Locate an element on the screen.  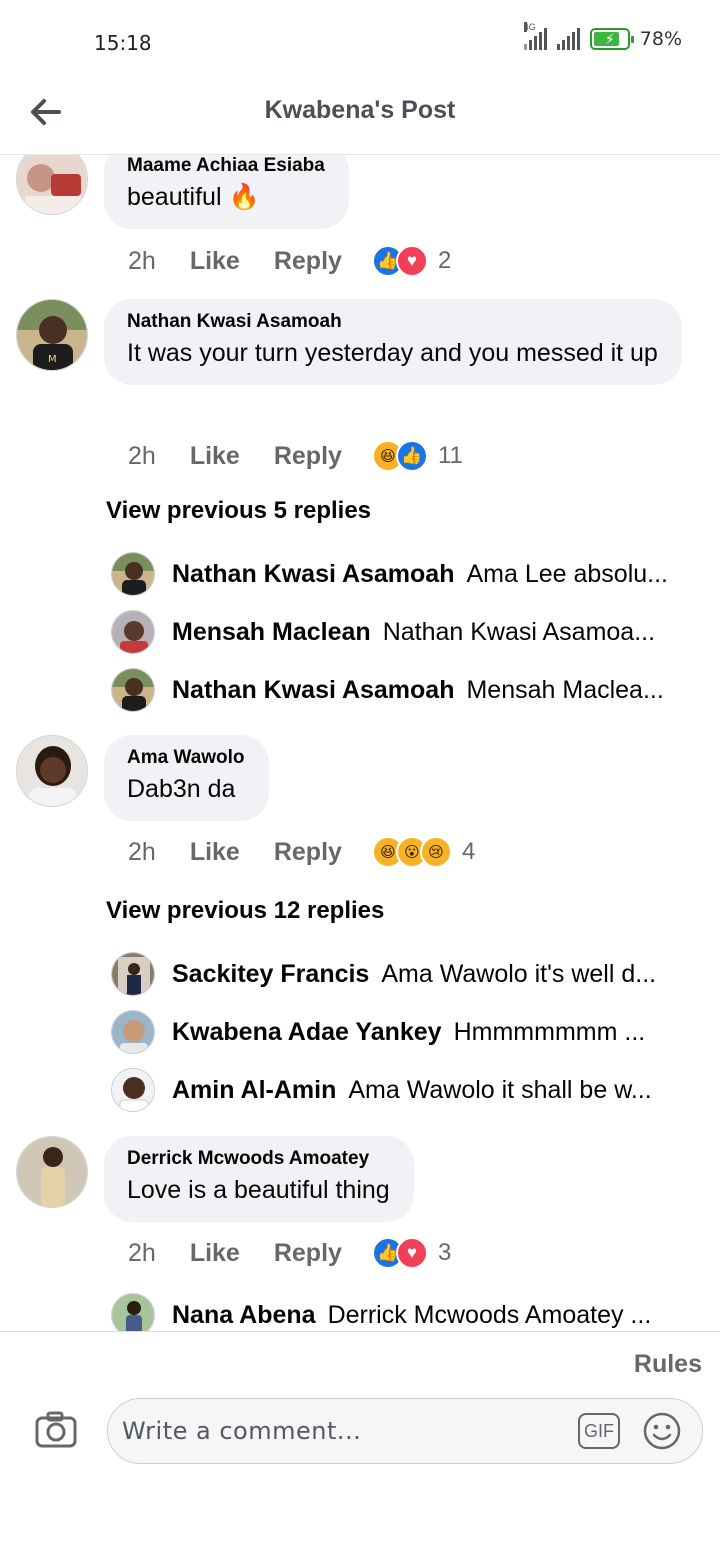
comment-actions: 2h Like Reply 👍 ♥ 2 is located at coordinates (289, 261).